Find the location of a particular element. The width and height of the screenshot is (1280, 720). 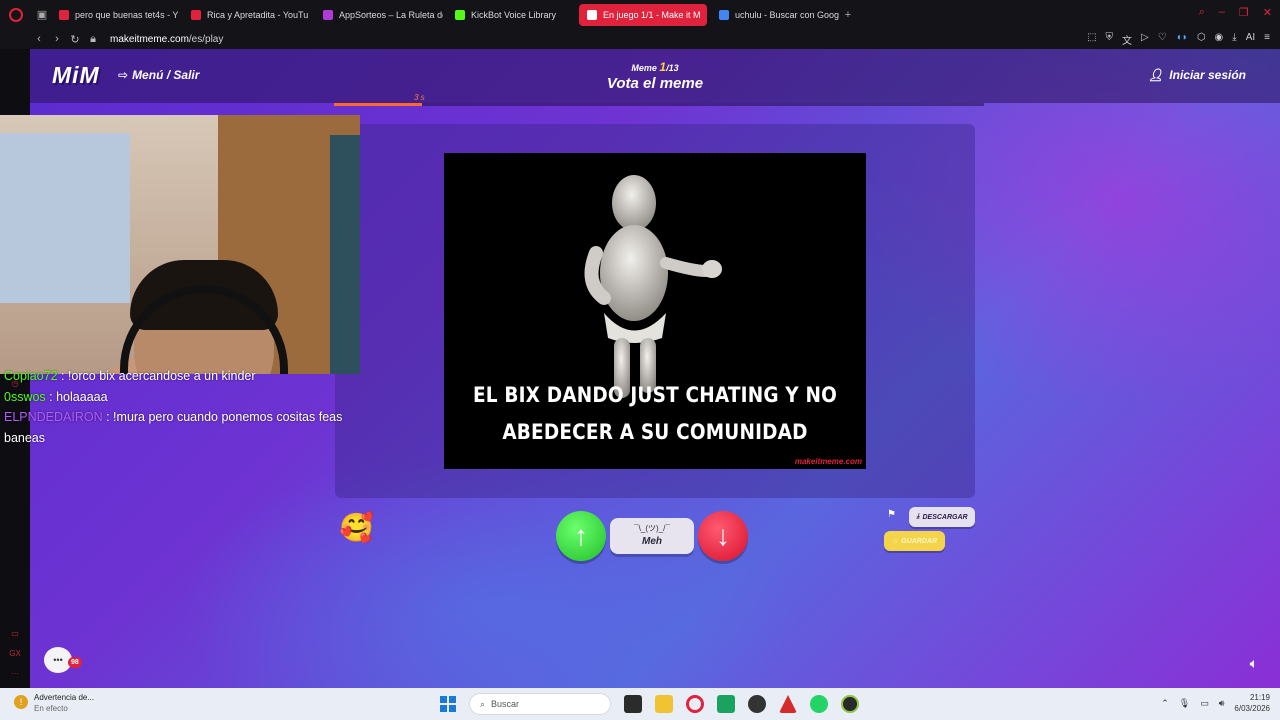

opera-logo-icon is located at coordinates (16, 14).